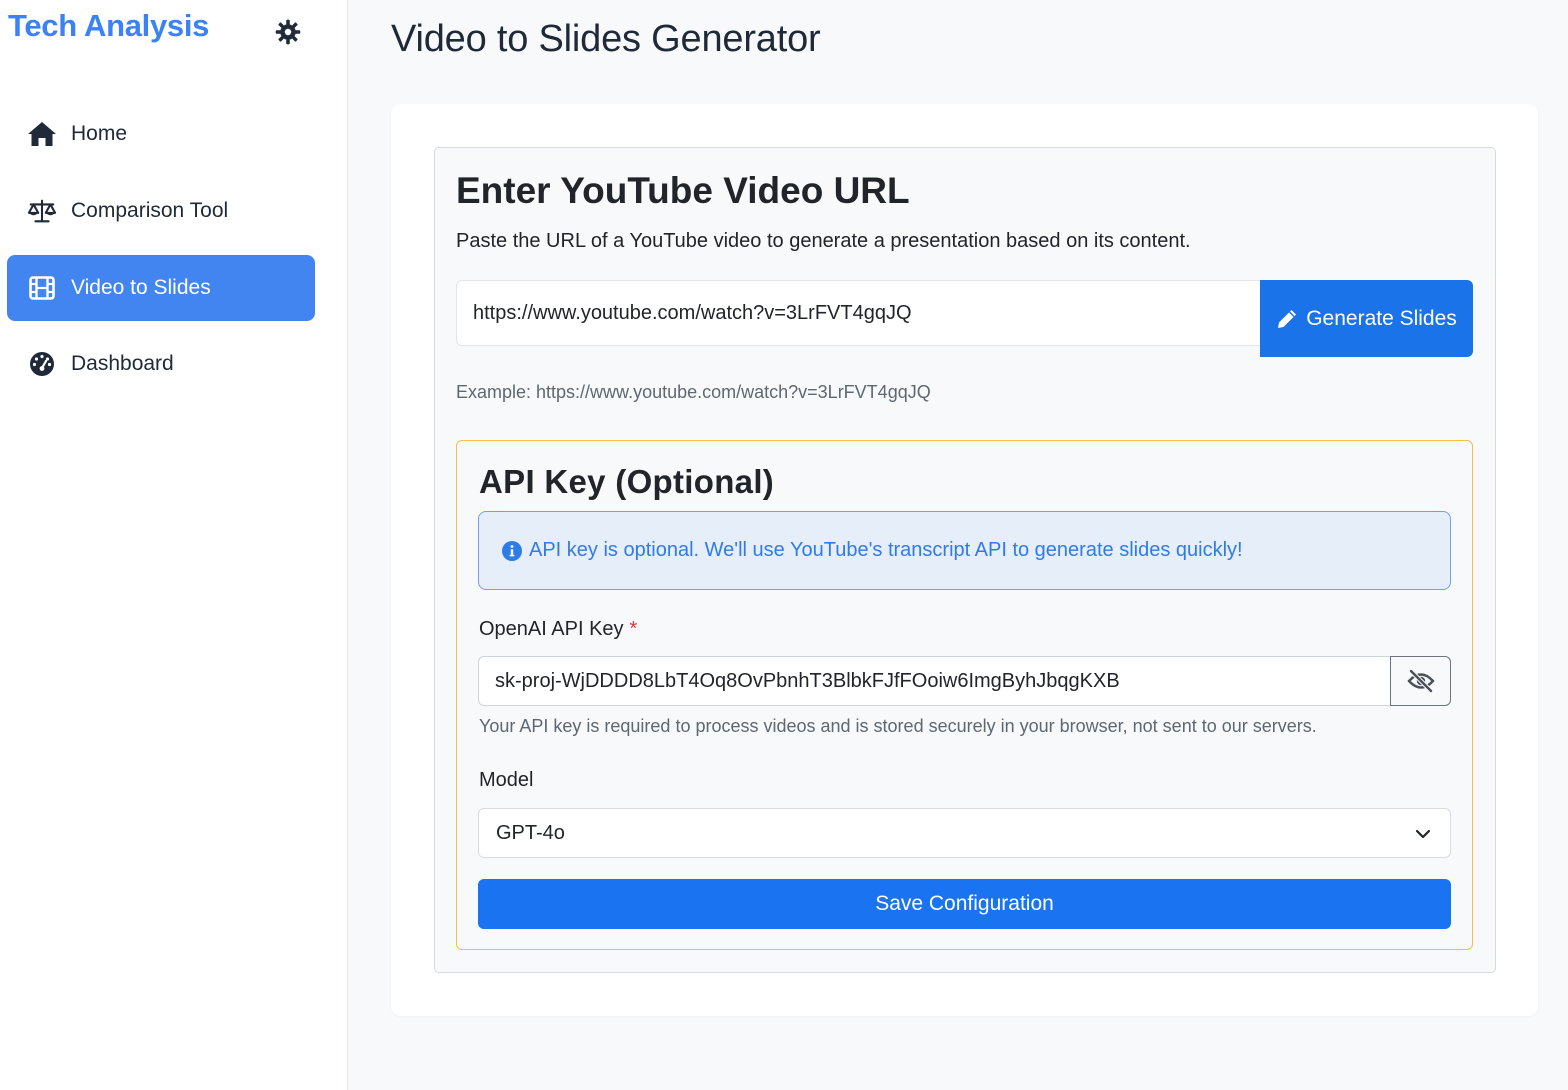 The height and width of the screenshot is (1090, 1568). Describe the element at coordinates (530, 832) in the screenshot. I see `model-selected-value: GPT-4o` at that location.